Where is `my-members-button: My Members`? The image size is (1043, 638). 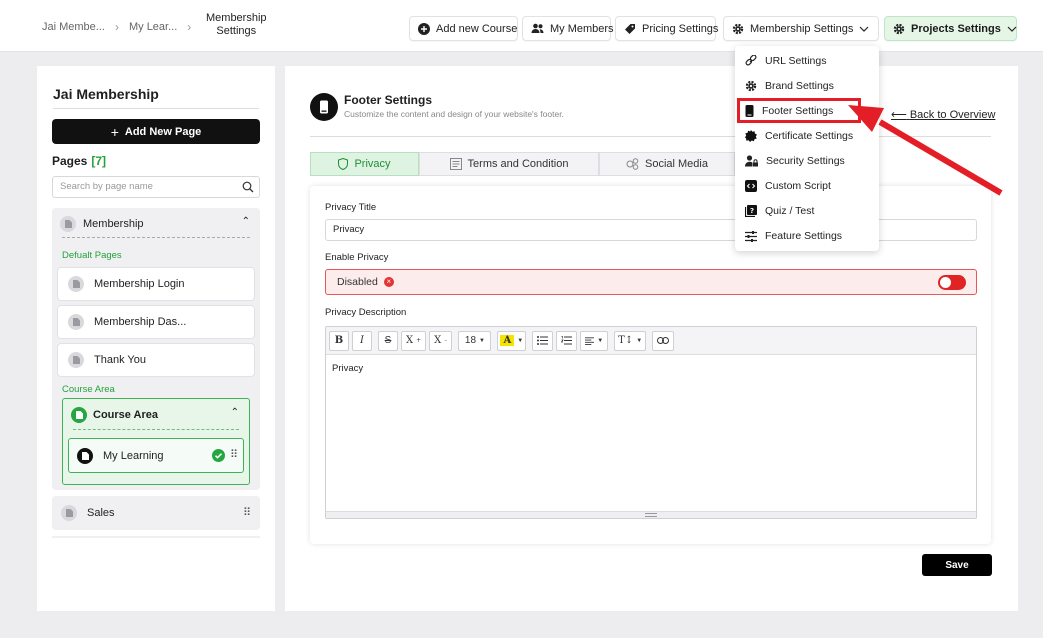 my-members-button: My Members is located at coordinates (568, 28).